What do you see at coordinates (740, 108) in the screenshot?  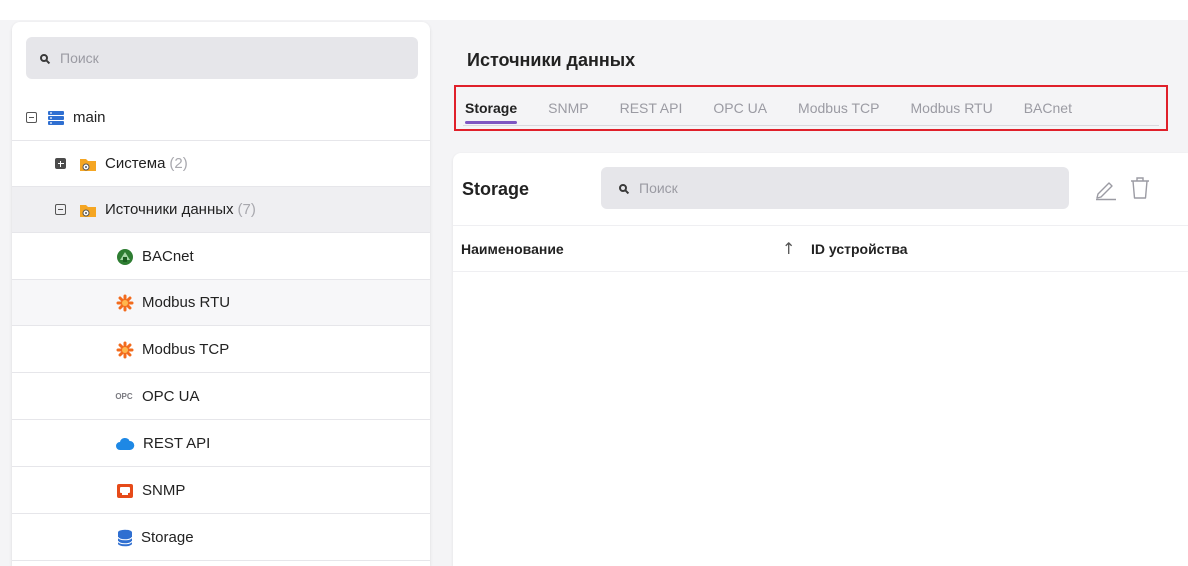 I see `tab-opc-ua: OPC UA` at bounding box center [740, 108].